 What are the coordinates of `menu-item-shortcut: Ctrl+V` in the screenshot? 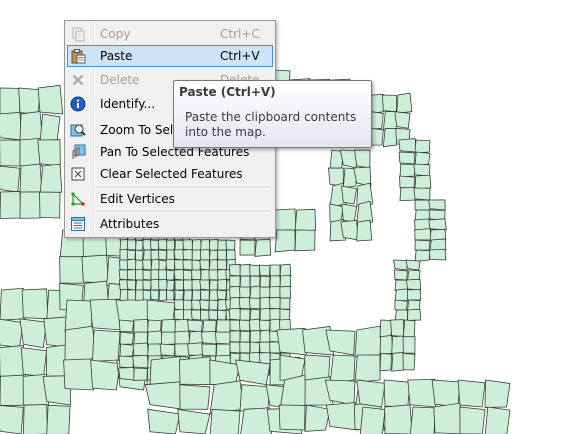 It's located at (240, 56).